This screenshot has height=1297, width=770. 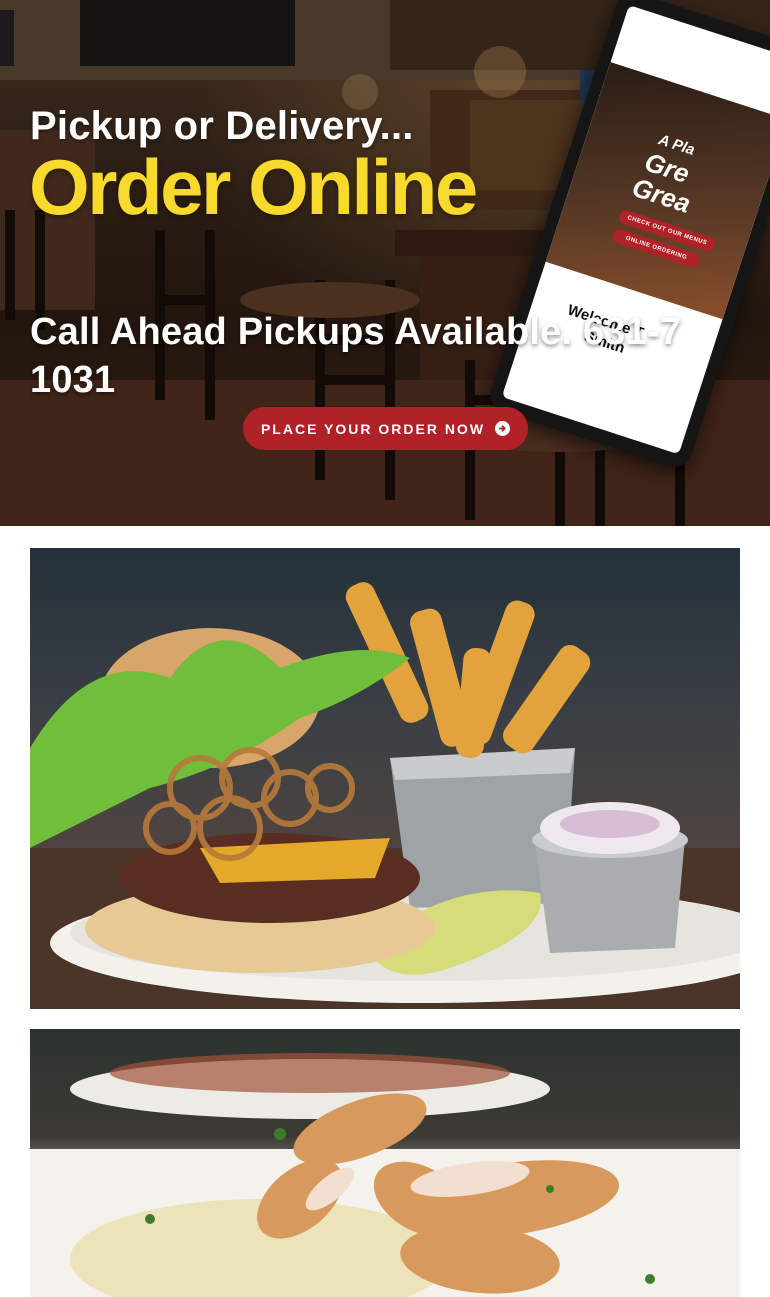 I want to click on call-ahead-text: Call Ahead Pickups Available. 631-7 1031, so click(x=380, y=356).